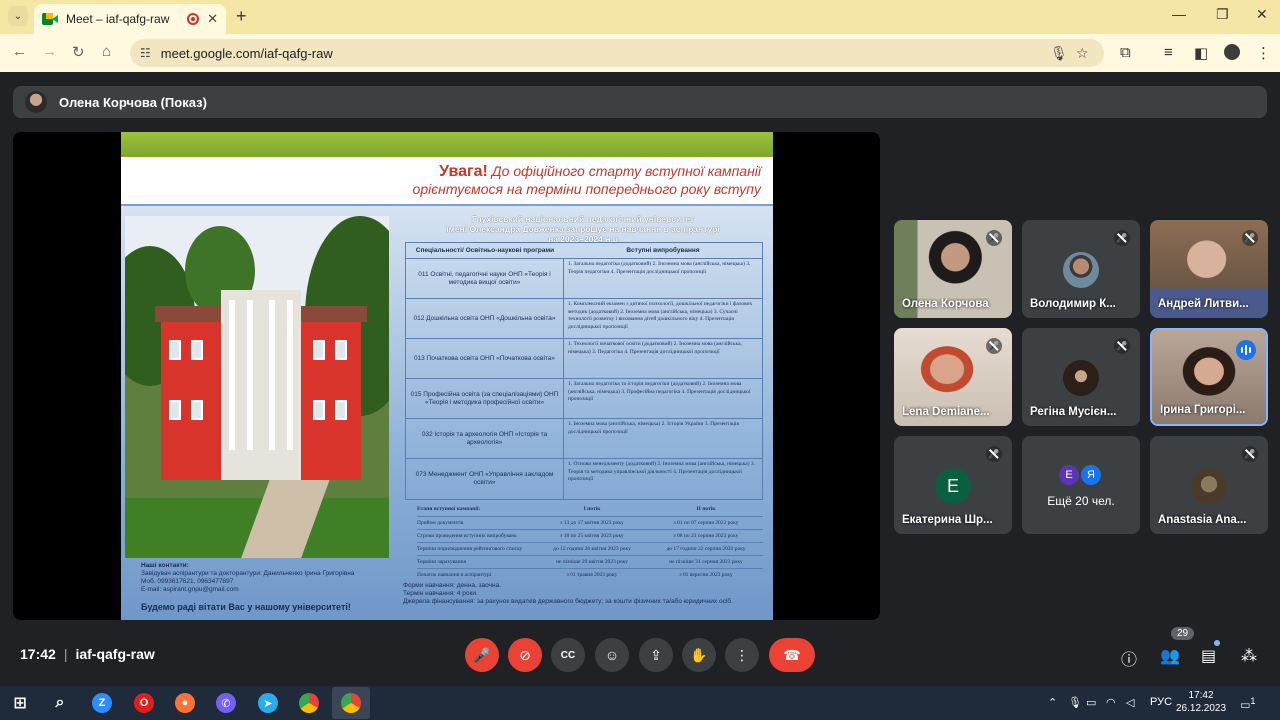 The width and height of the screenshot is (1280, 720). I want to click on hand-icon: ✋, so click(699, 654).